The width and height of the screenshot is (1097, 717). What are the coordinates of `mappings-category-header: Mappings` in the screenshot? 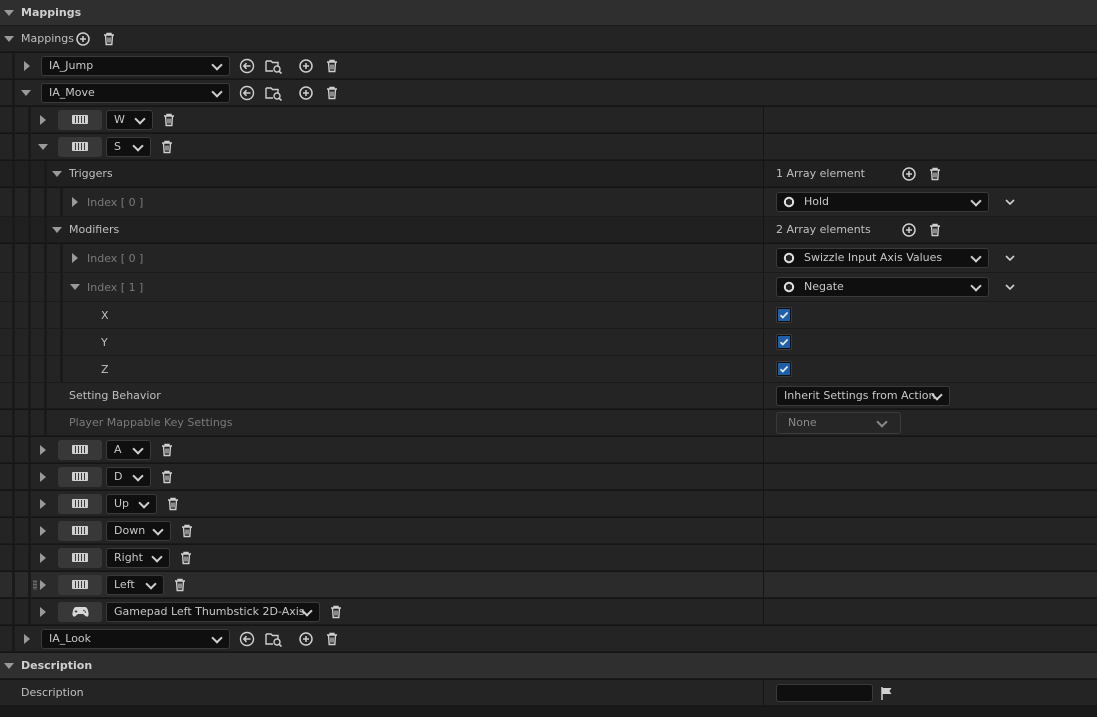 It's located at (548, 13).